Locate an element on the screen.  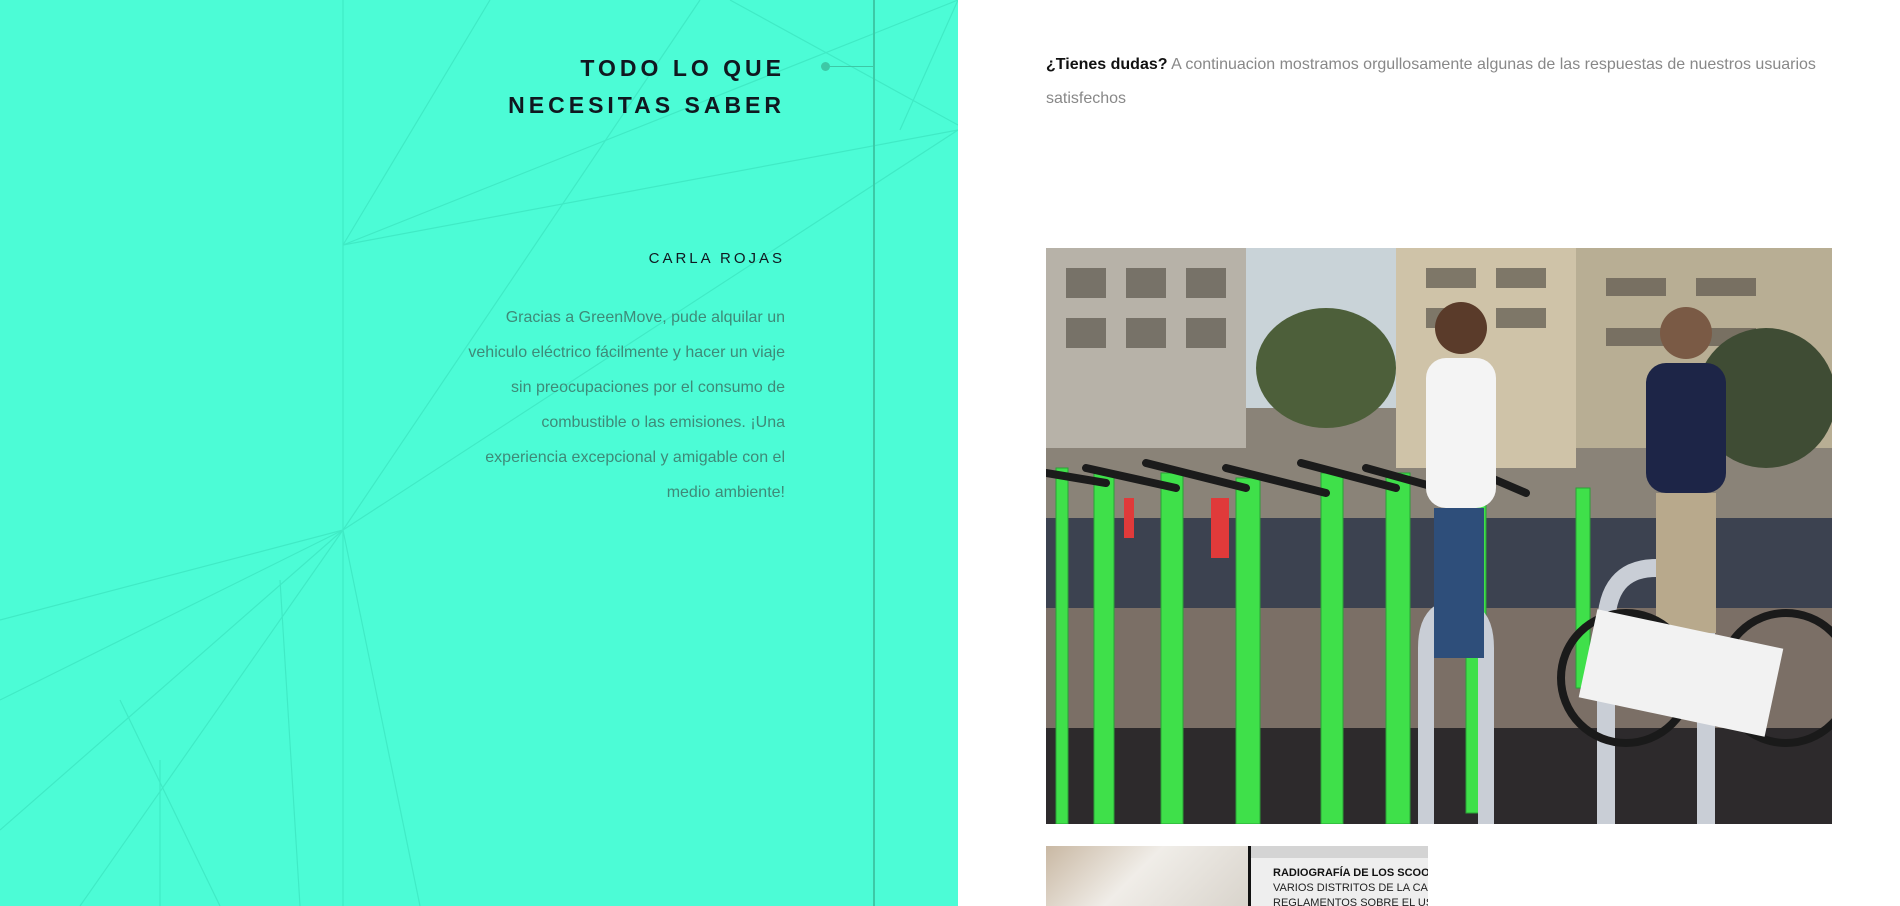
timeline-connector is located at coordinates (852, 66).